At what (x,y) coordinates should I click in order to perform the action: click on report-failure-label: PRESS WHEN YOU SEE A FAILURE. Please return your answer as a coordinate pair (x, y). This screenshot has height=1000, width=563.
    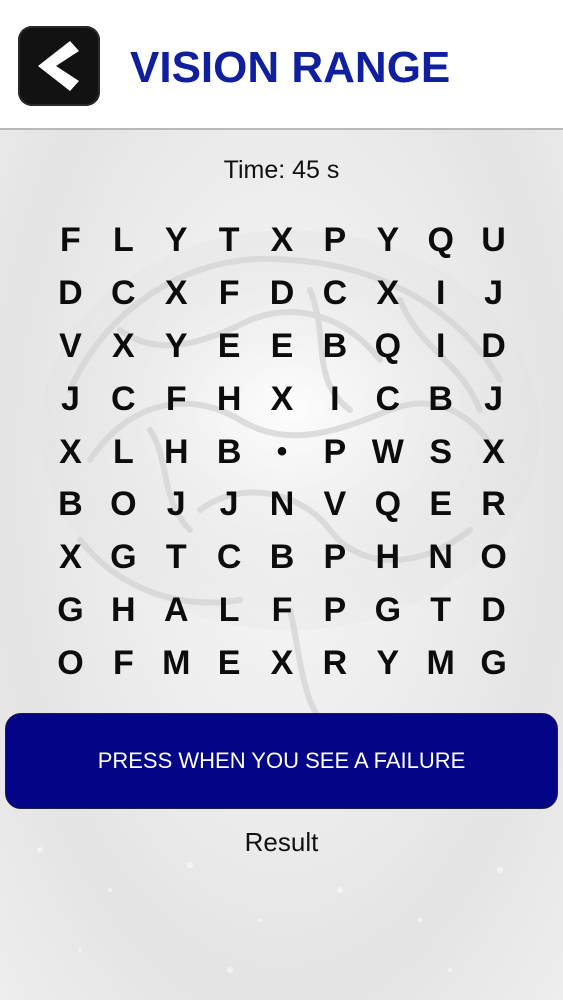
    Looking at the image, I should click on (281, 760).